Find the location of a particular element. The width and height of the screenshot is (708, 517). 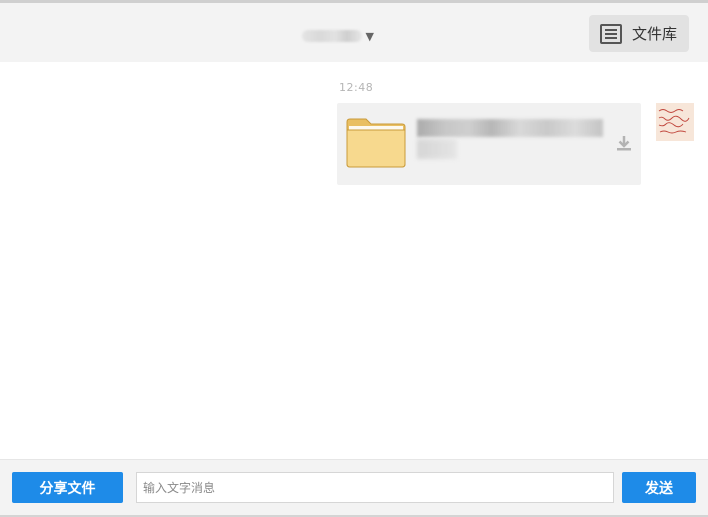

conversation-name-blurred is located at coordinates (332, 36).